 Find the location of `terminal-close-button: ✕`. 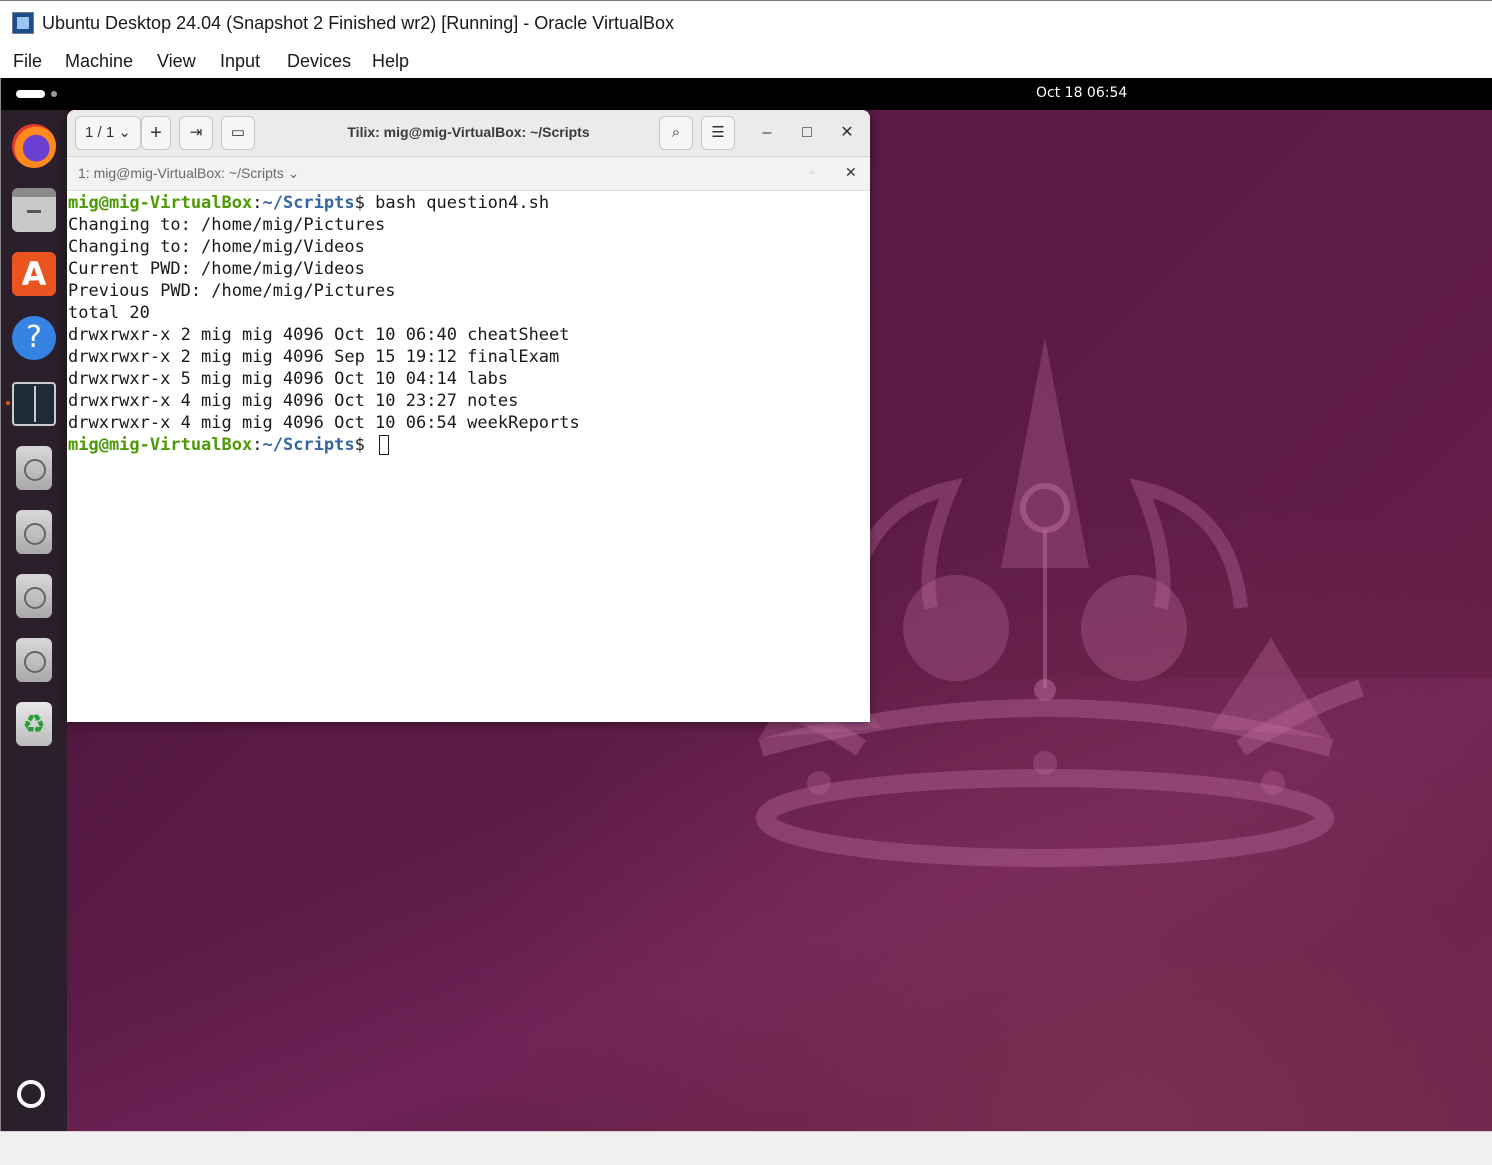

terminal-close-button: ✕ is located at coordinates (851, 172).